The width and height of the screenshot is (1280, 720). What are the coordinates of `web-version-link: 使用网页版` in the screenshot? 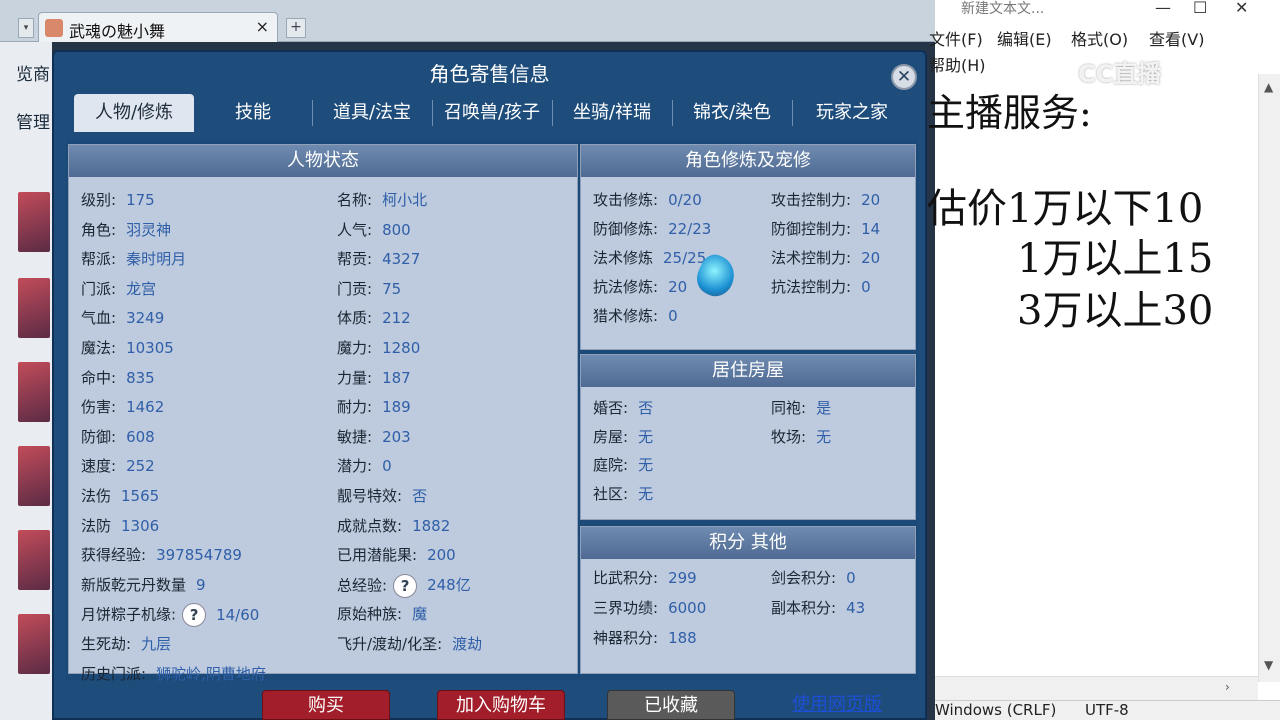 It's located at (837, 705).